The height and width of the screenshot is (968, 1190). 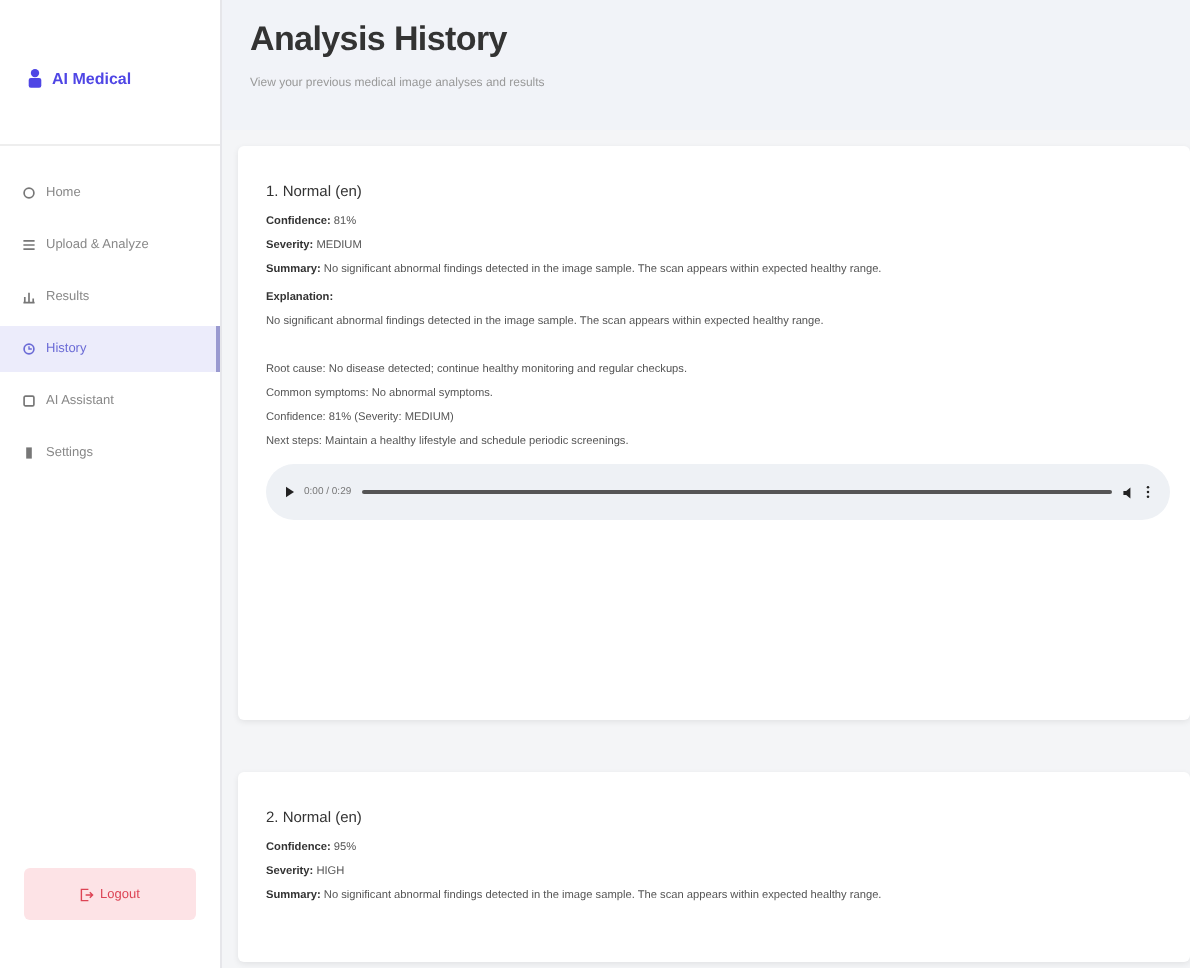 What do you see at coordinates (29, 349) in the screenshot?
I see `clock-icon` at bounding box center [29, 349].